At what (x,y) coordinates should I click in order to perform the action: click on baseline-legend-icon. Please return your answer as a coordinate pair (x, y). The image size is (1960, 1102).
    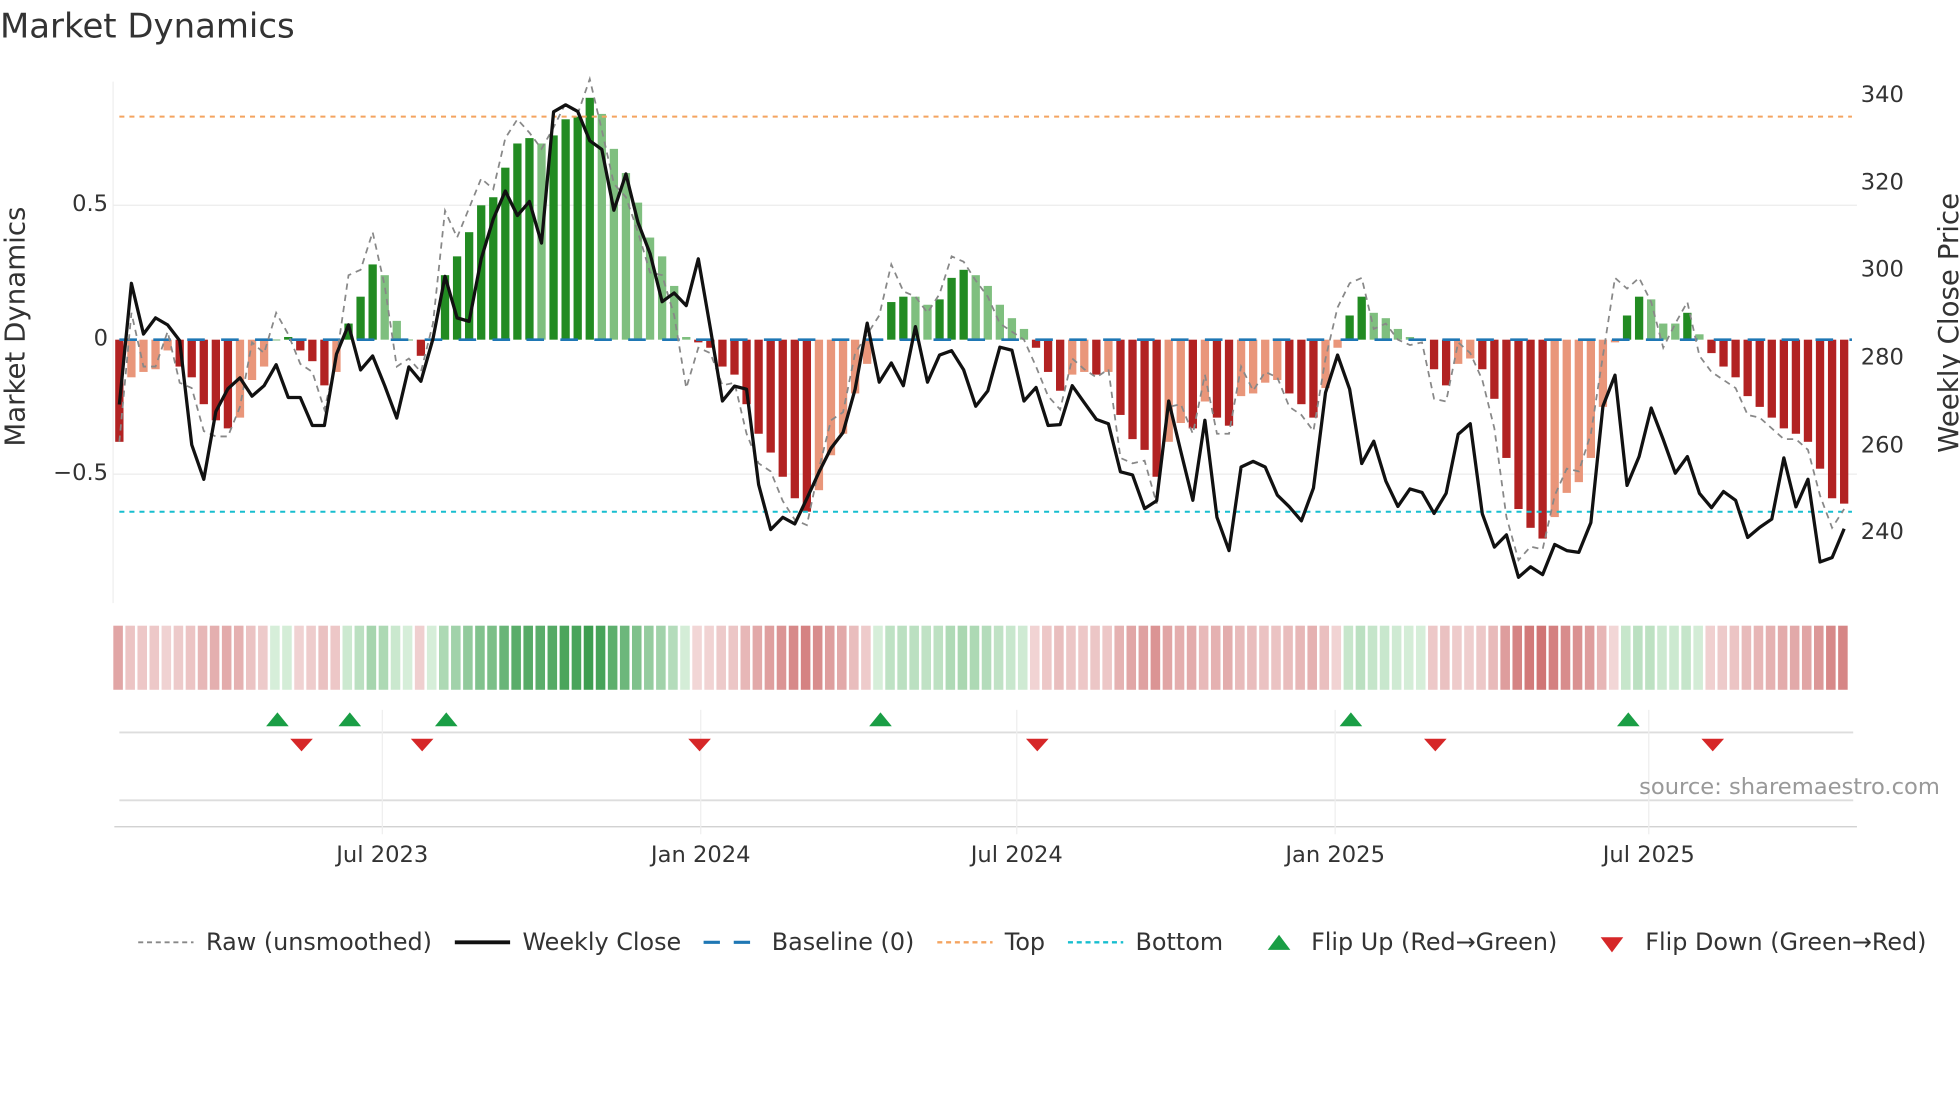
    Looking at the image, I should click on (731, 942).